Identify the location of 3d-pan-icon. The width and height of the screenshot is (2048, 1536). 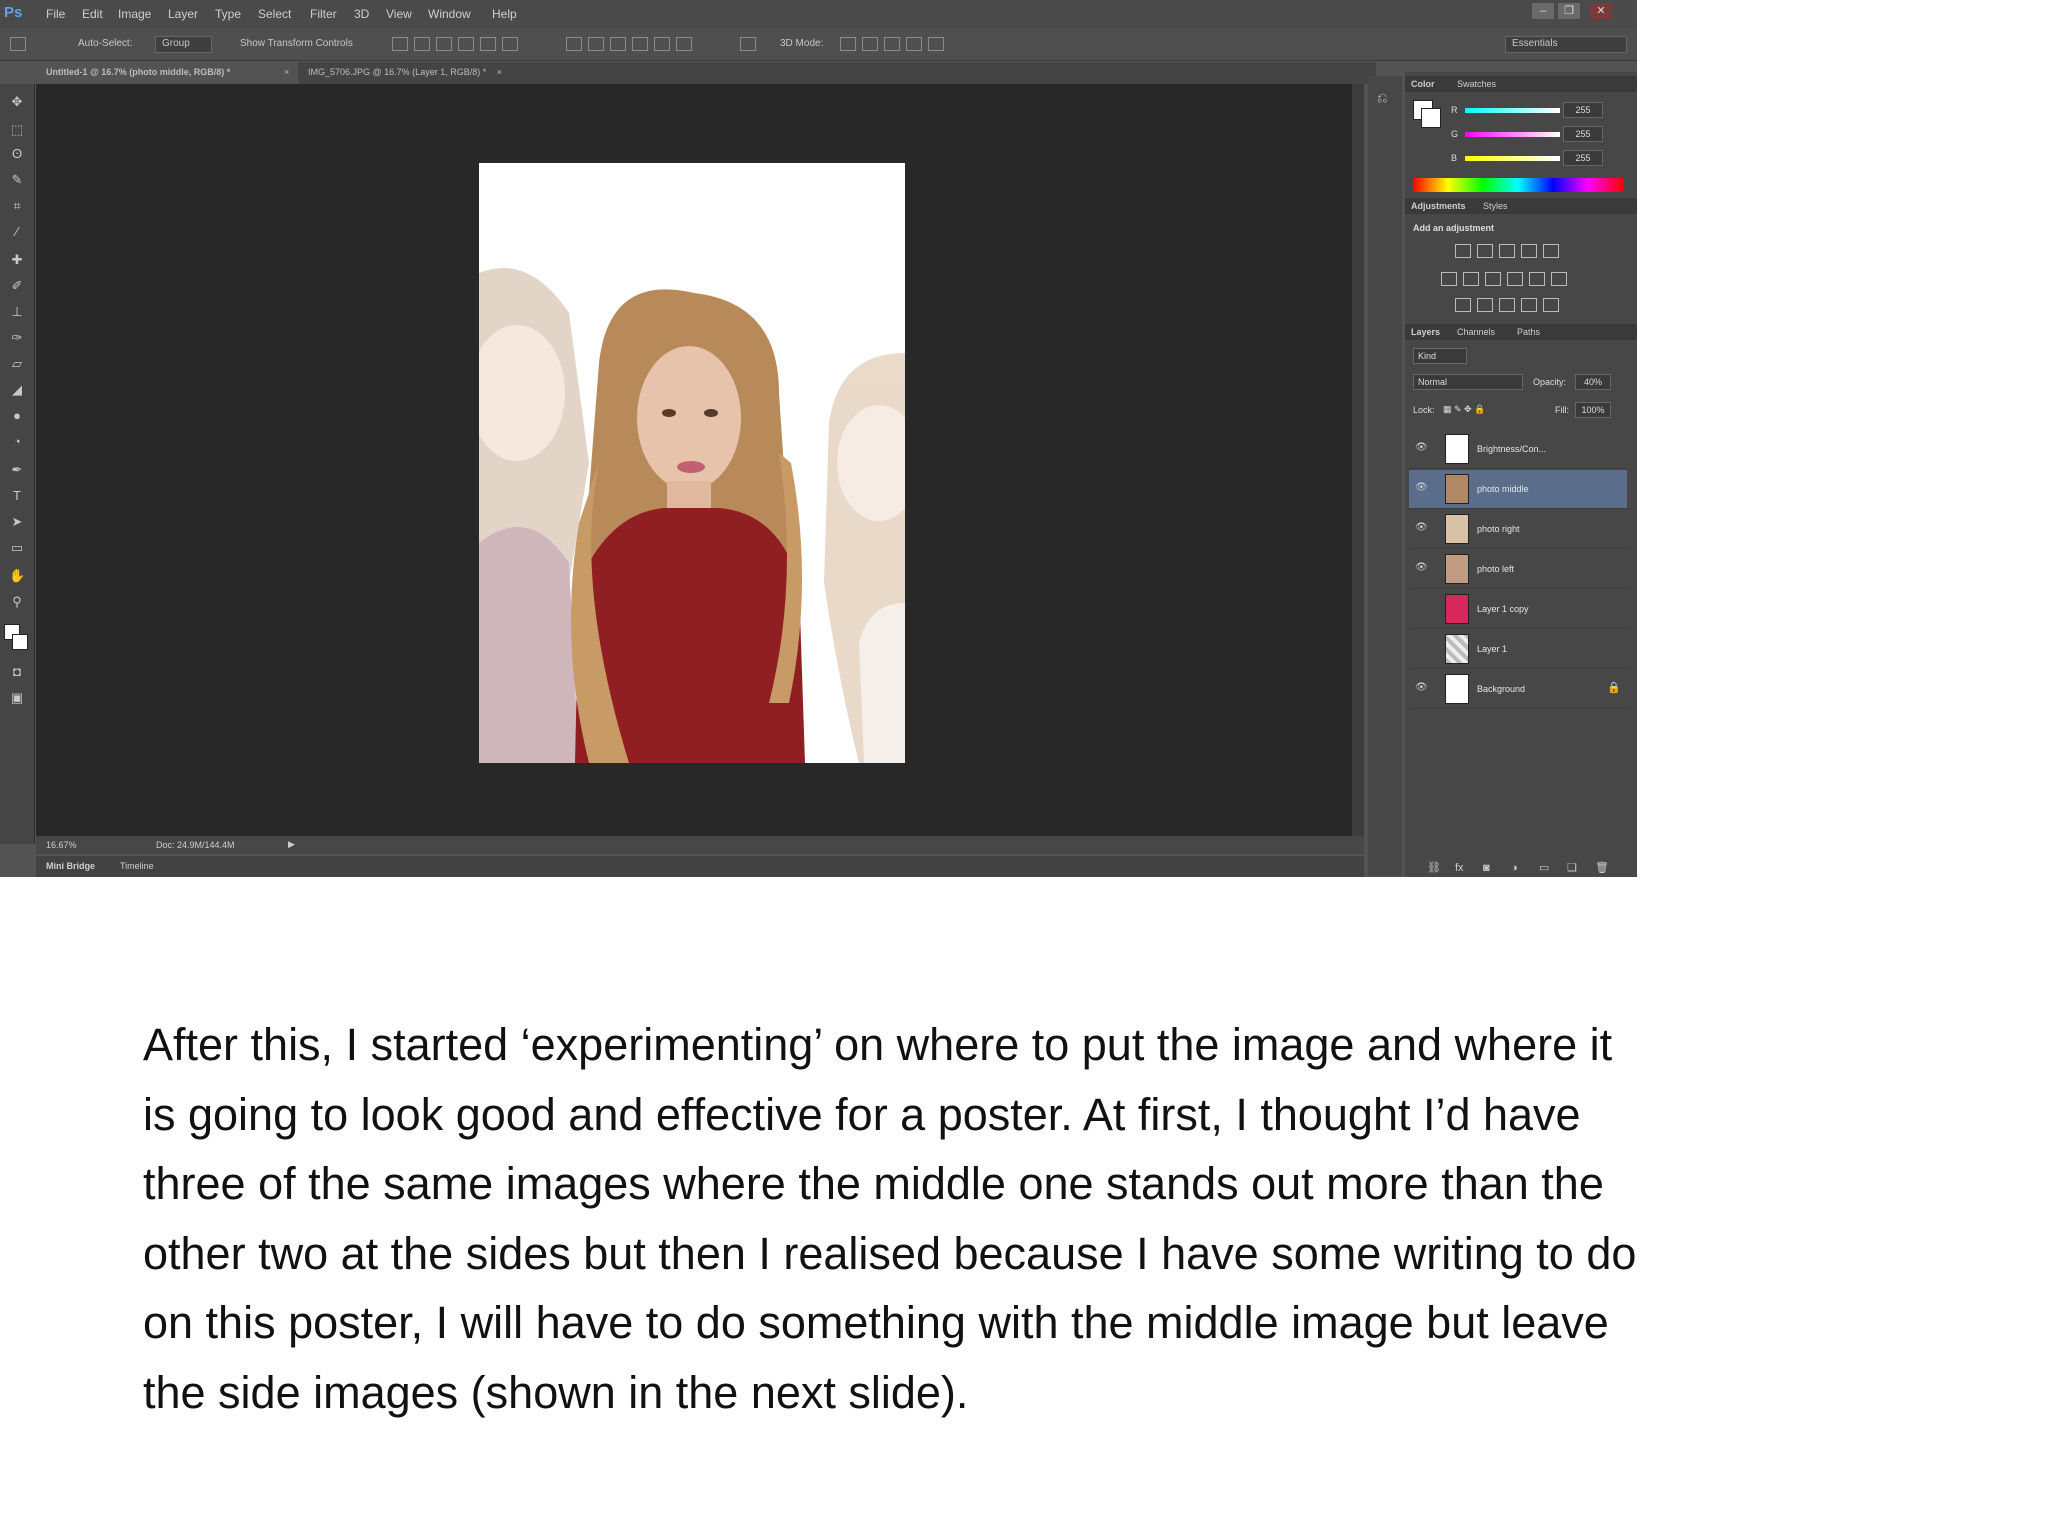
(892, 44).